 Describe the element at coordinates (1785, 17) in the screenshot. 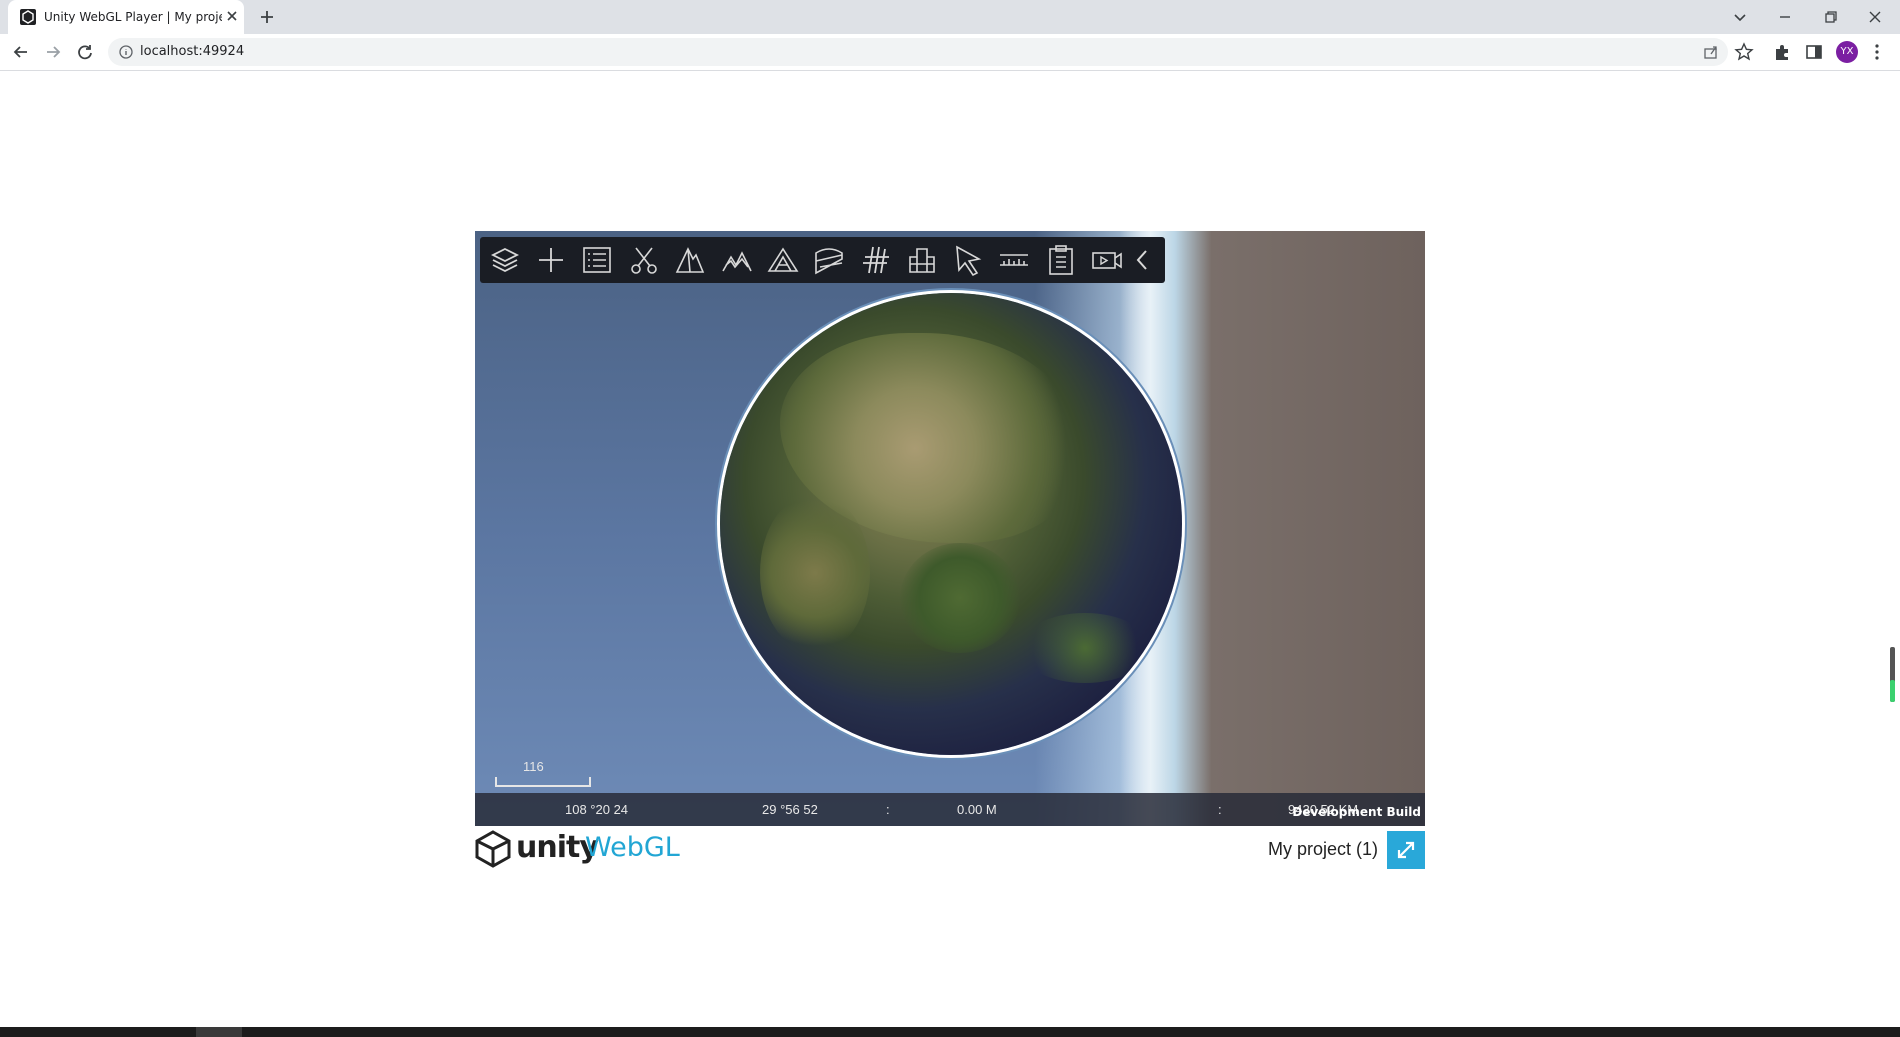

I see `minimize-icon` at that location.